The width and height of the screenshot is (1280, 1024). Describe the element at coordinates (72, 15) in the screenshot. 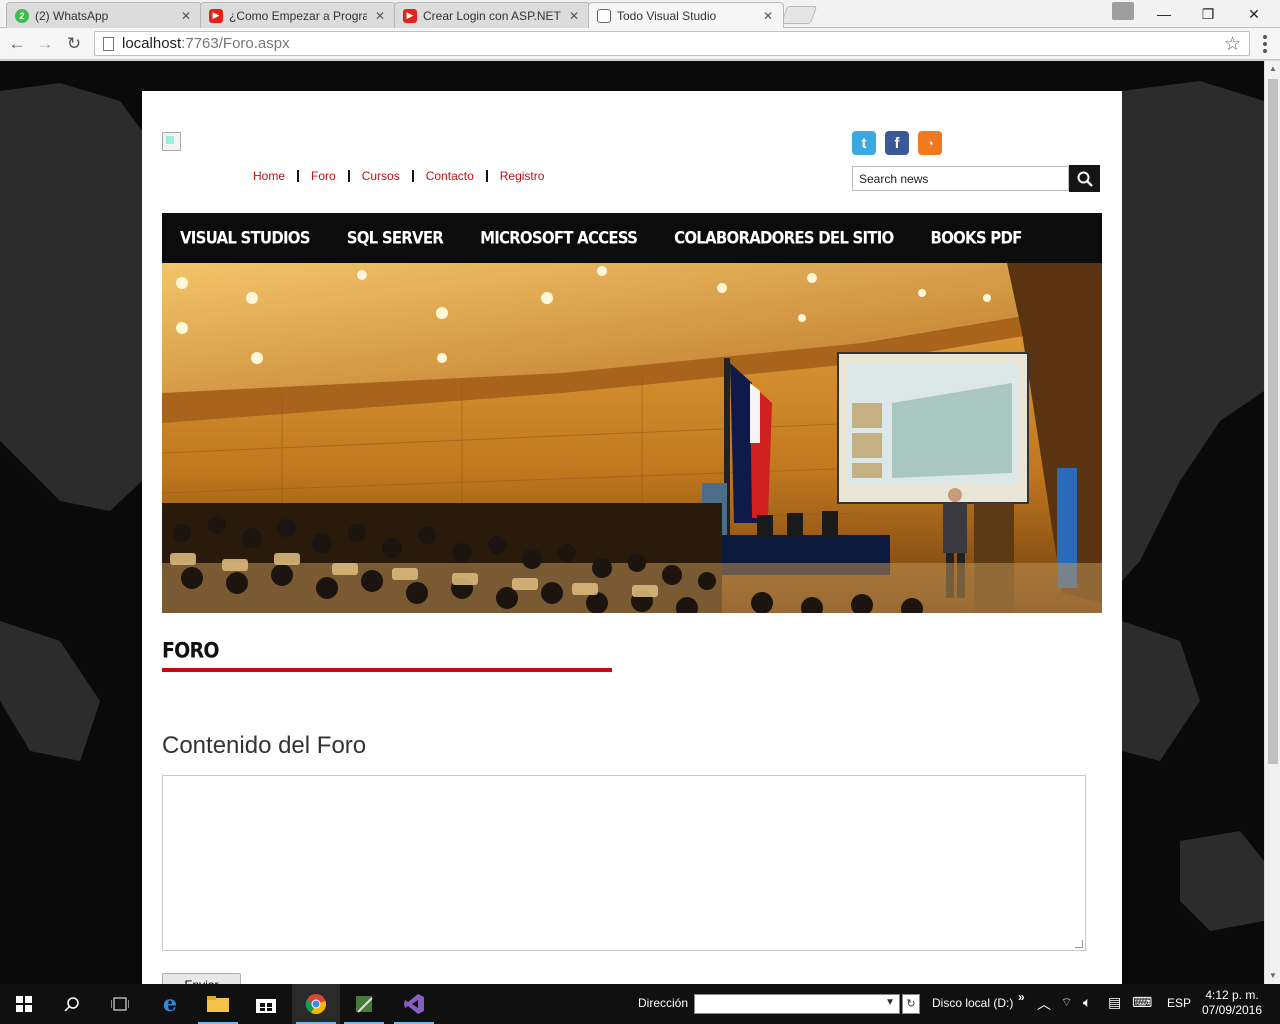

I see `tab-title: (2) WhatsApp` at that location.